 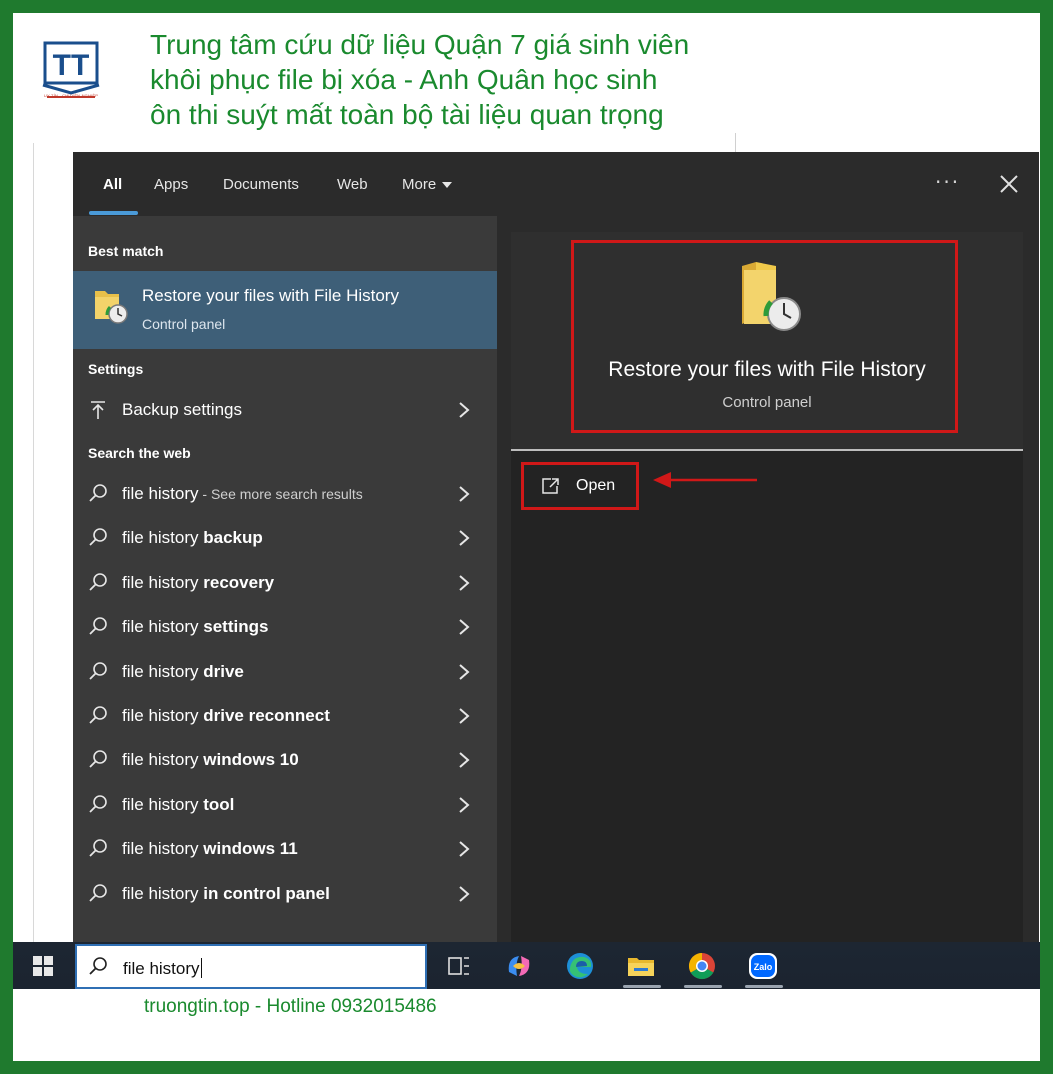 What do you see at coordinates (285, 805) in the screenshot?
I see `web-result-item: file history tool` at bounding box center [285, 805].